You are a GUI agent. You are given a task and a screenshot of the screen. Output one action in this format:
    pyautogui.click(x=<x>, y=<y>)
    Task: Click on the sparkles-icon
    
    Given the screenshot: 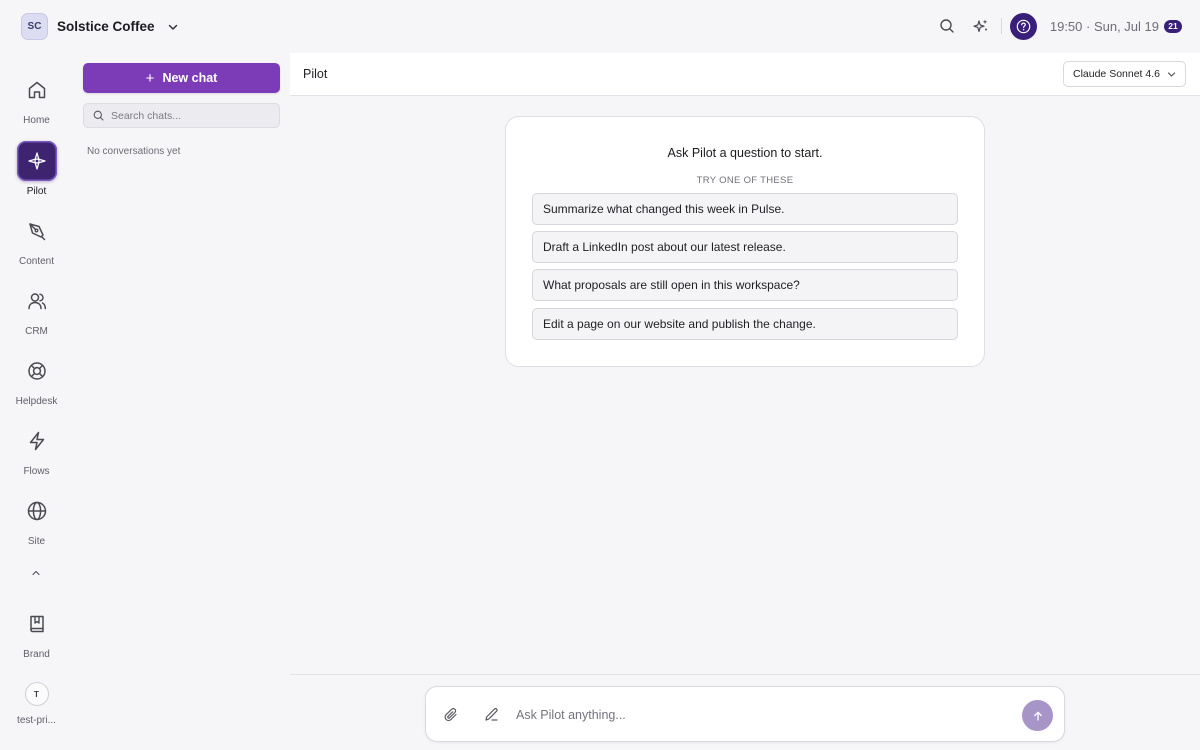 What is the action you would take?
    pyautogui.click(x=981, y=26)
    